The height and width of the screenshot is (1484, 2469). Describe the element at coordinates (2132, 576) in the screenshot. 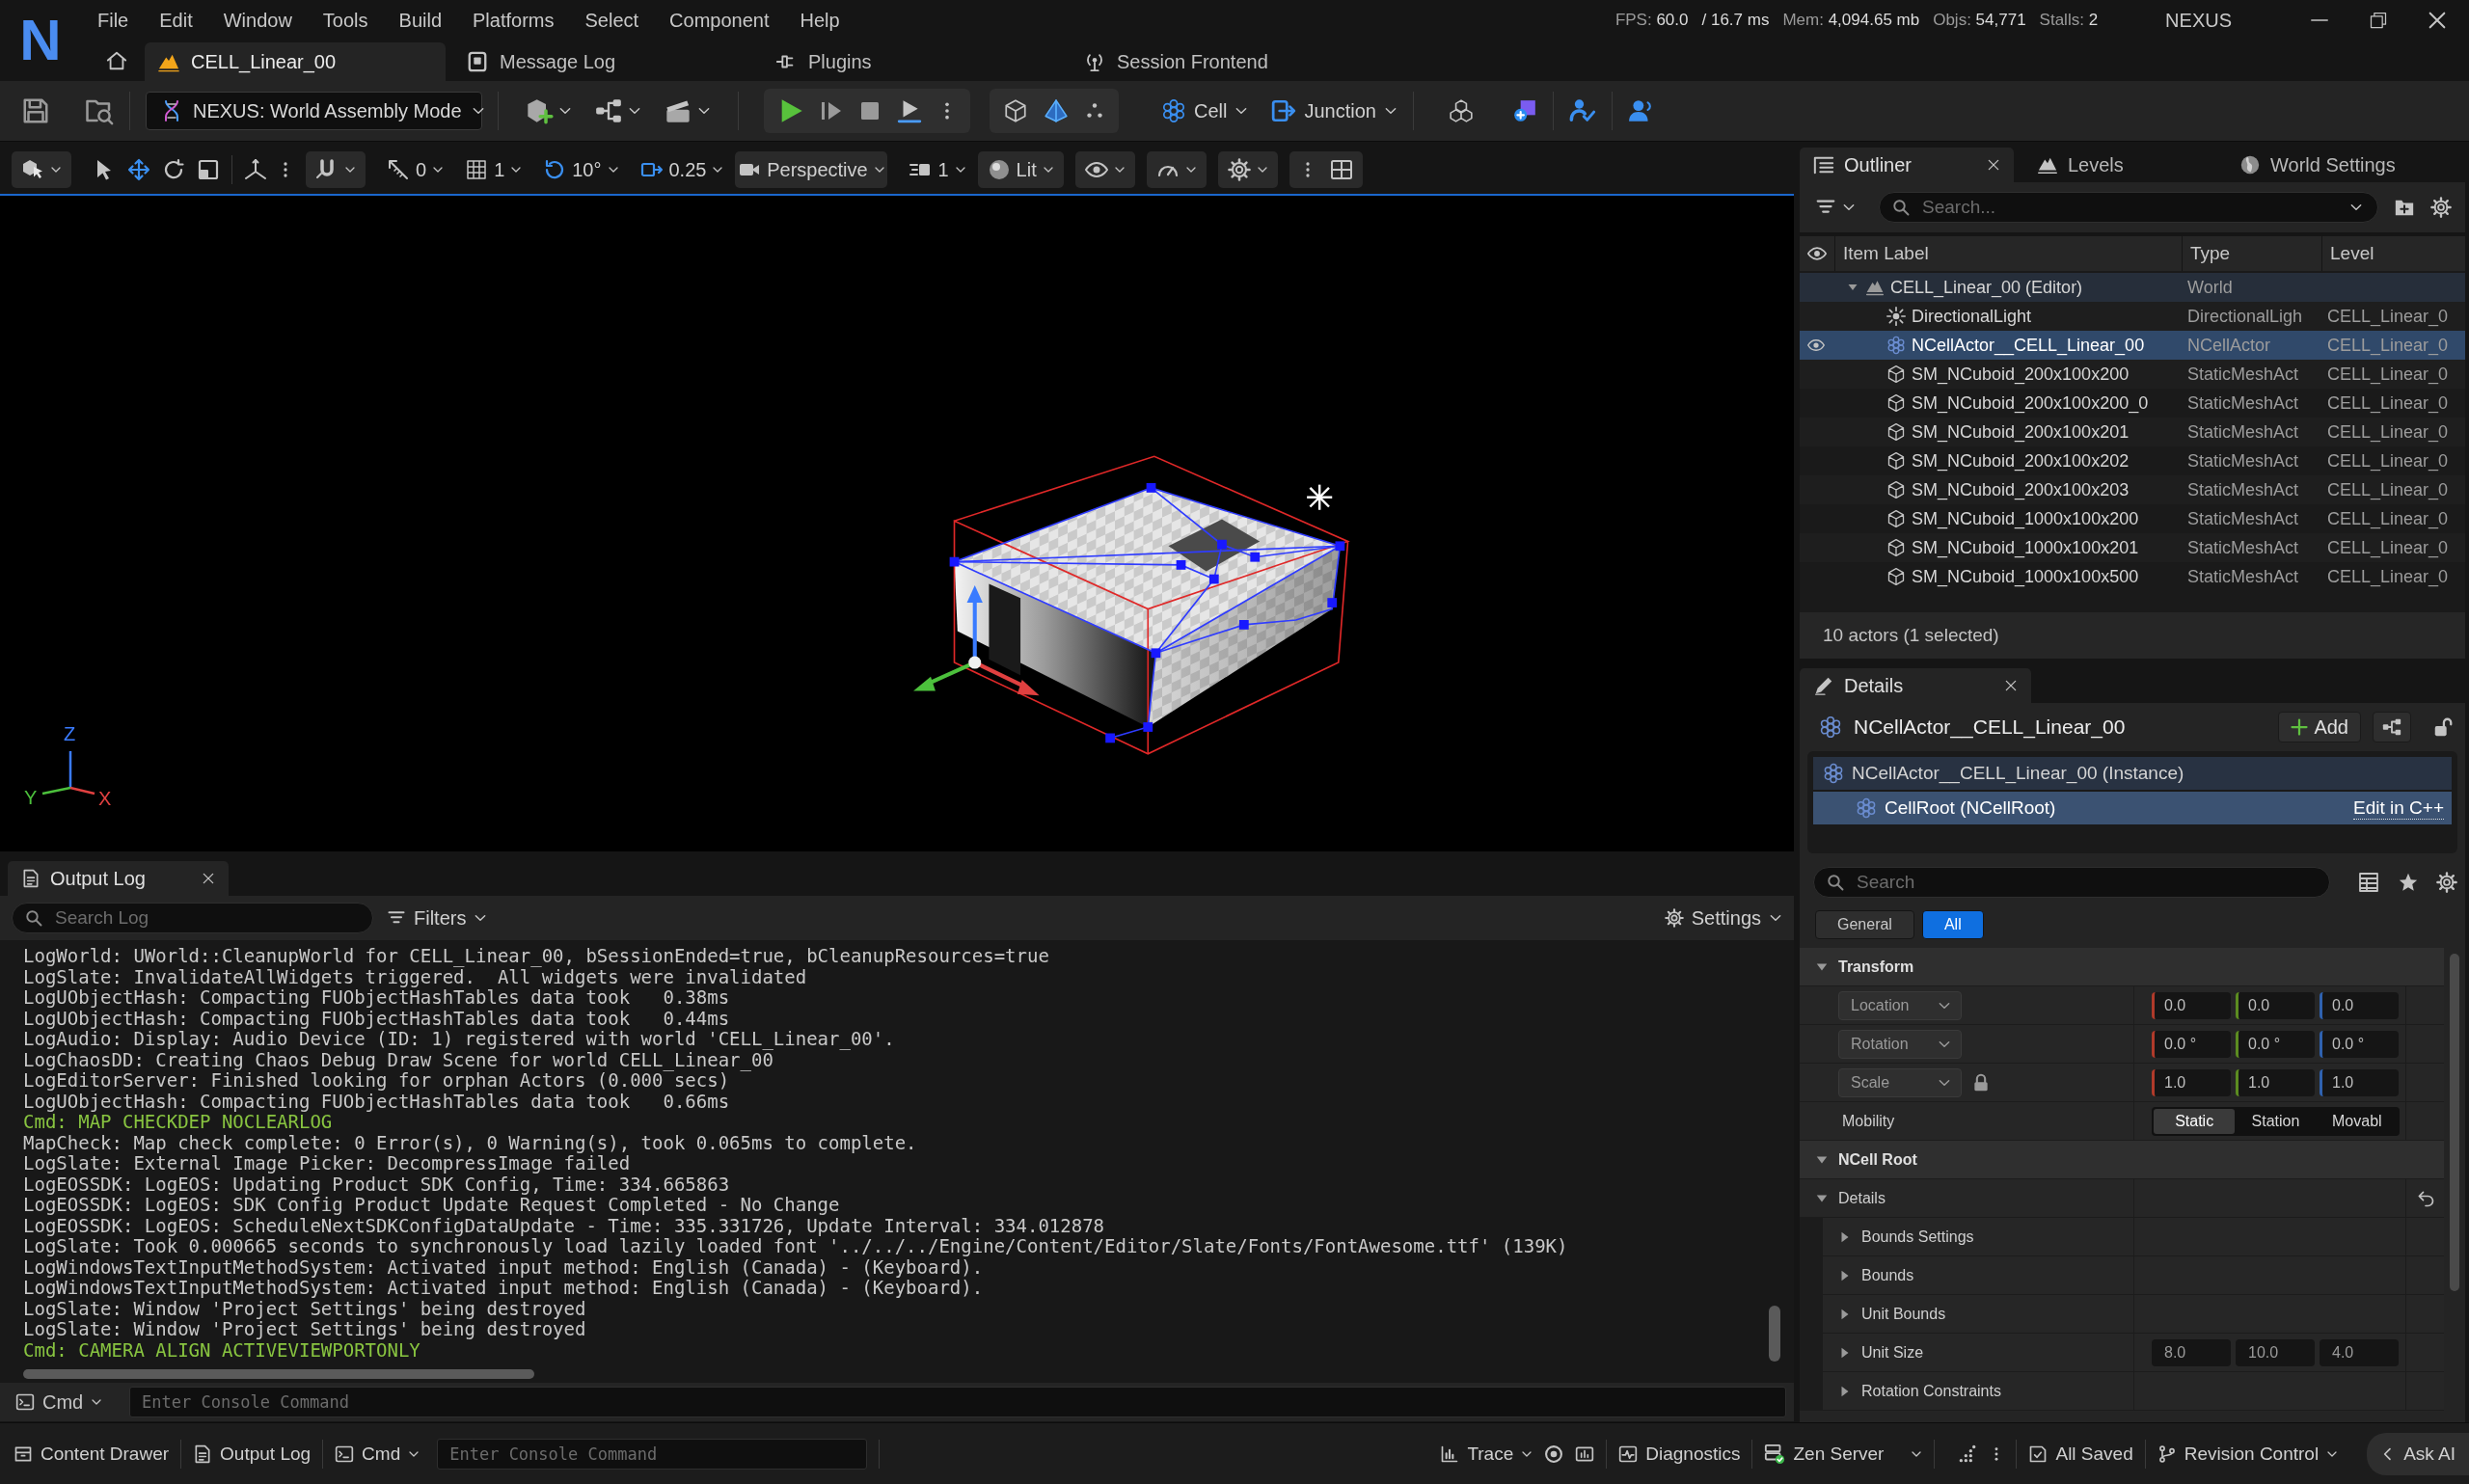

I see `outliner-row: SM_NCuboid_1000x100x500 StaticMeshAct CELL_Linear_0` at that location.